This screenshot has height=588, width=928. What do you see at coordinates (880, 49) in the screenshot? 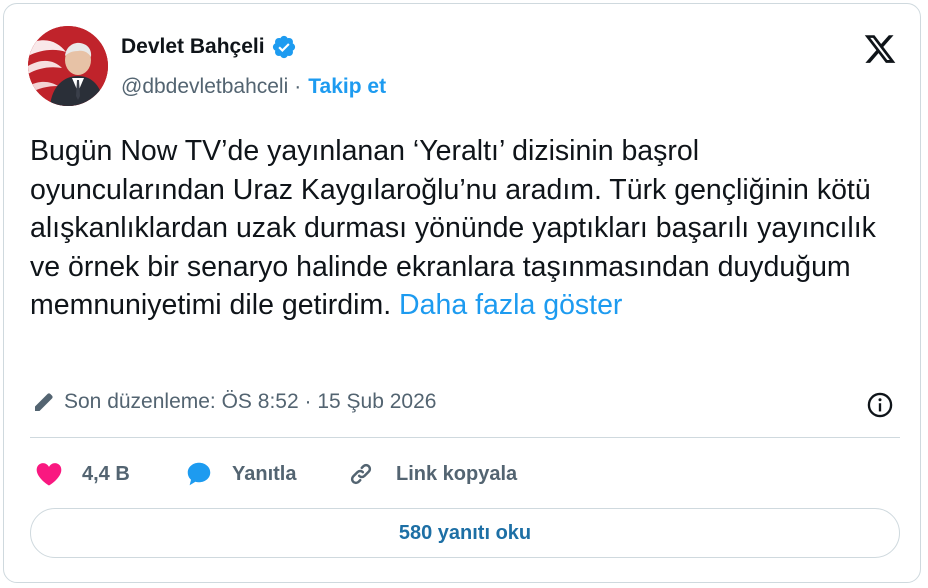
I see `x-logo-icon` at bounding box center [880, 49].